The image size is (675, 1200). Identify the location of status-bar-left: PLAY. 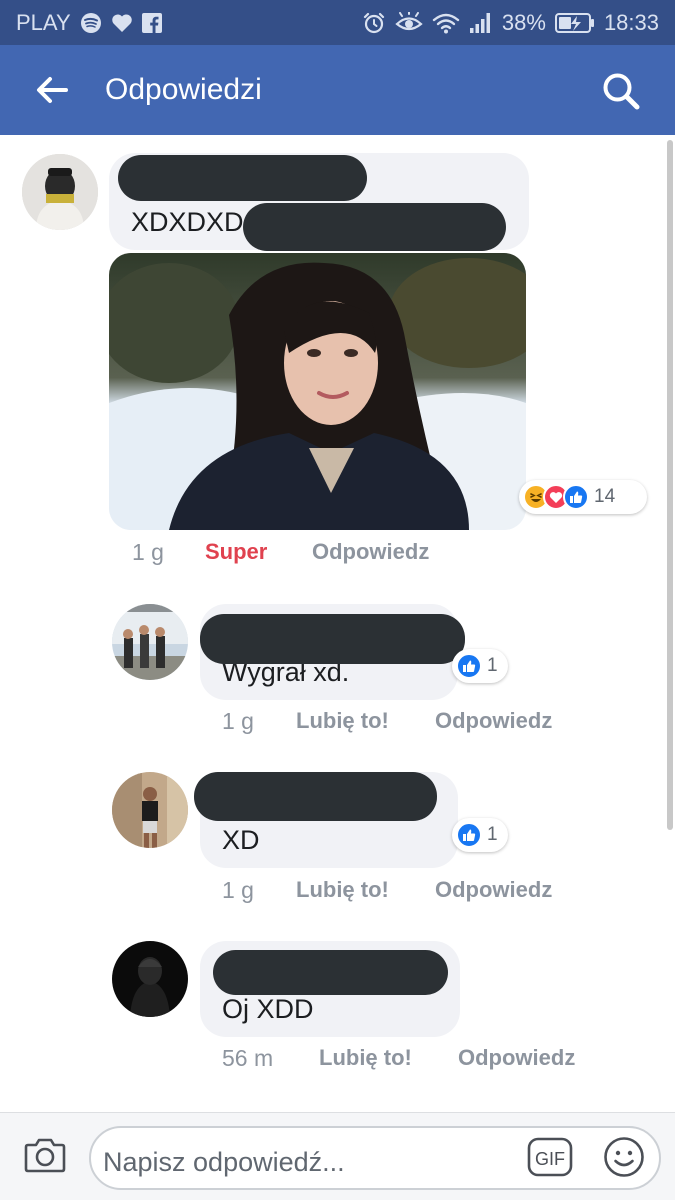
(89, 23).